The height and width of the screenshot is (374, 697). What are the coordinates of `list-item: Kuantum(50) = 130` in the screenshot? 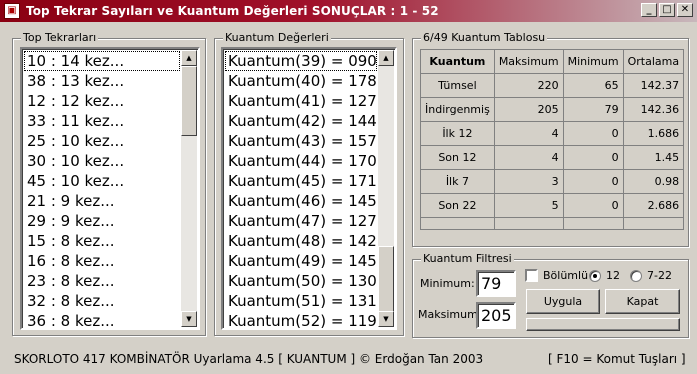 It's located at (301, 281).